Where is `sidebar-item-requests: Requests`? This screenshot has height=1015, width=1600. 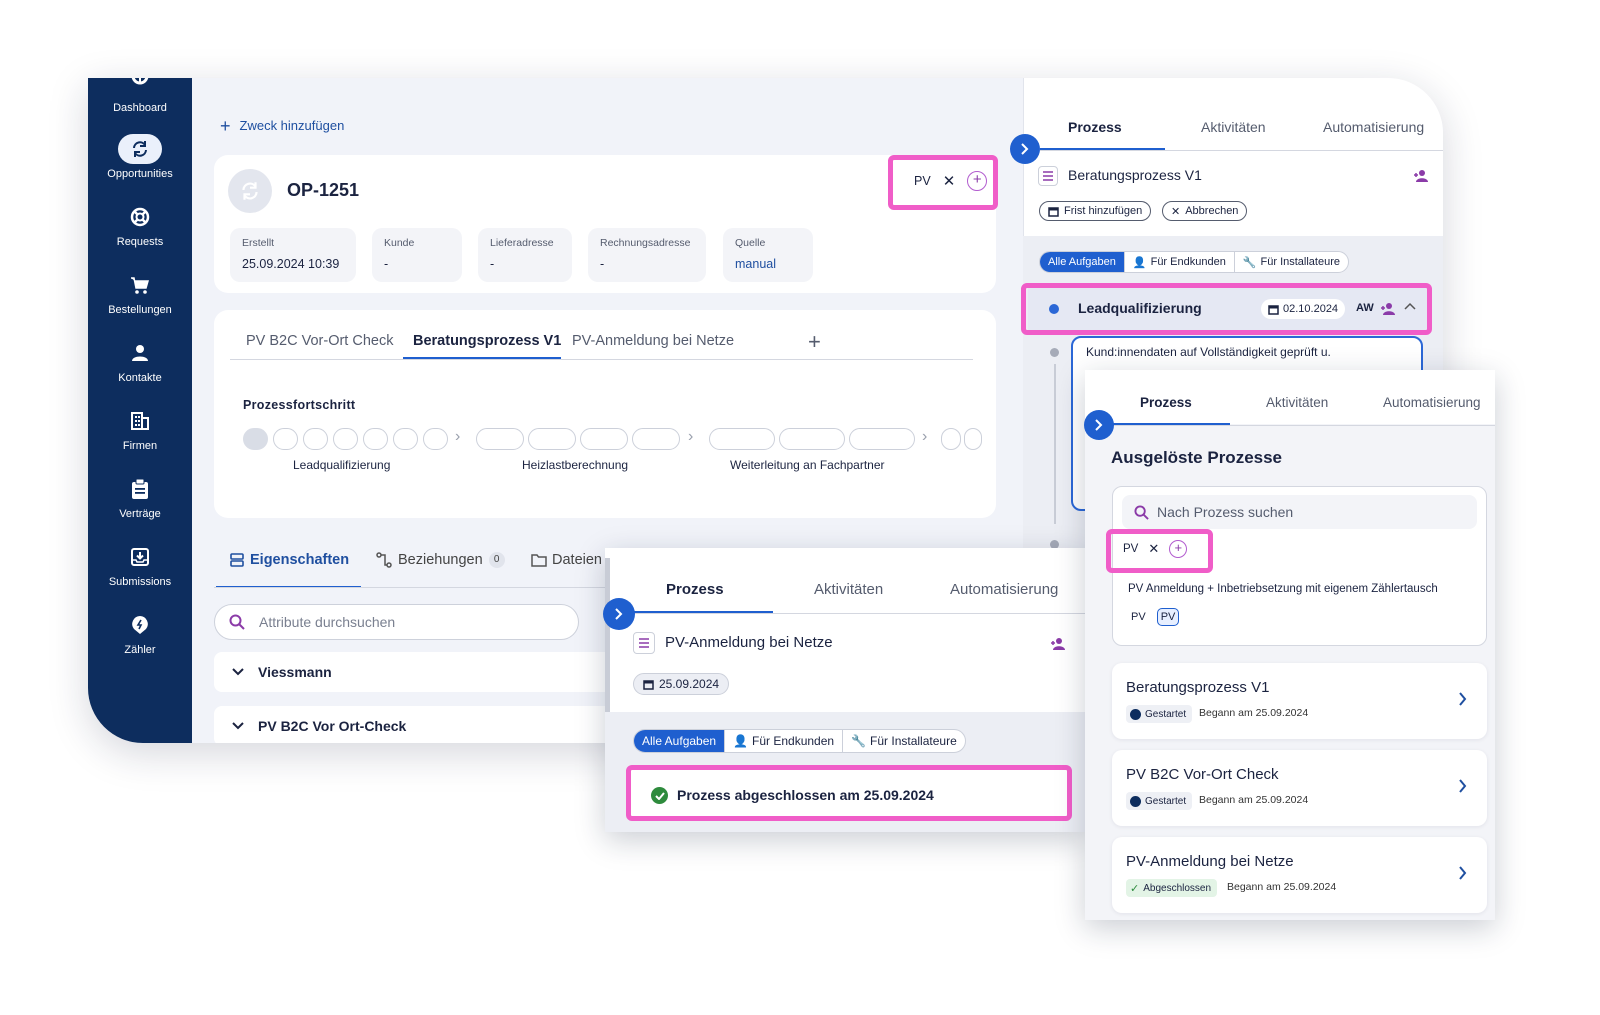 sidebar-item-requests: Requests is located at coordinates (140, 232).